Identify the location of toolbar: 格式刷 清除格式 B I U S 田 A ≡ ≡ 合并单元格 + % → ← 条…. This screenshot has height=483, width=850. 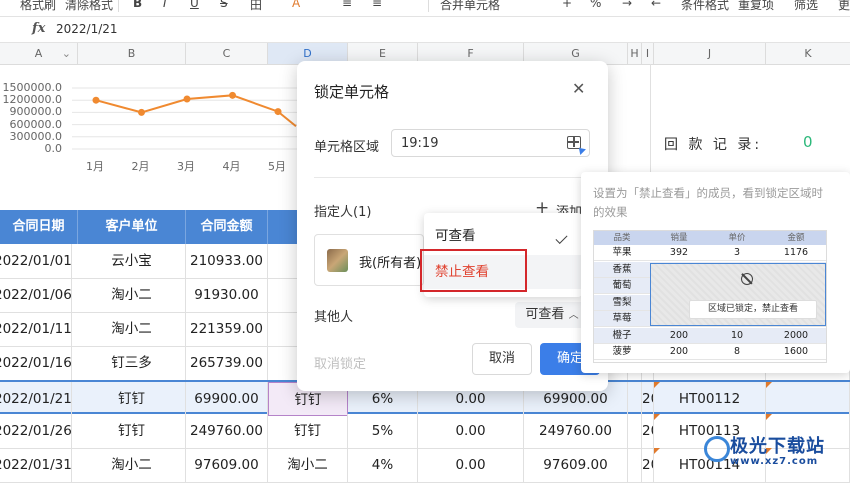
(425, 8).